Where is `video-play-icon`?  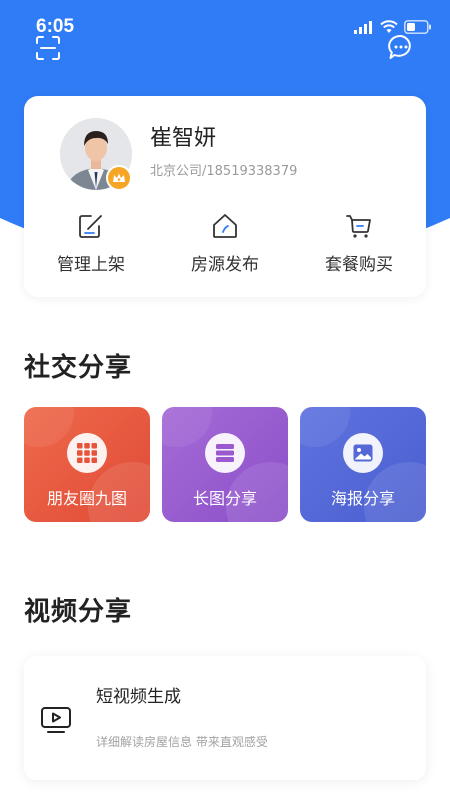 video-play-icon is located at coordinates (56, 722).